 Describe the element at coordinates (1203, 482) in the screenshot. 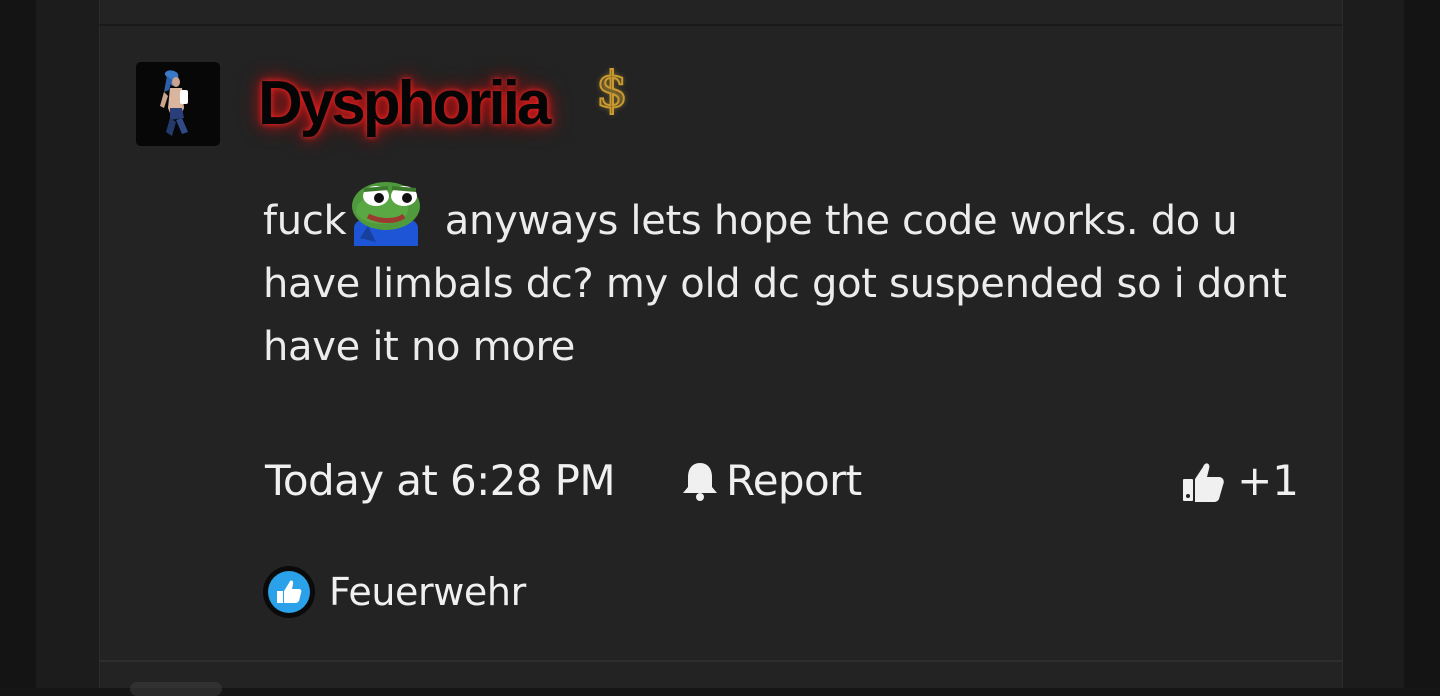

I see `thumbs-up-icon` at that location.